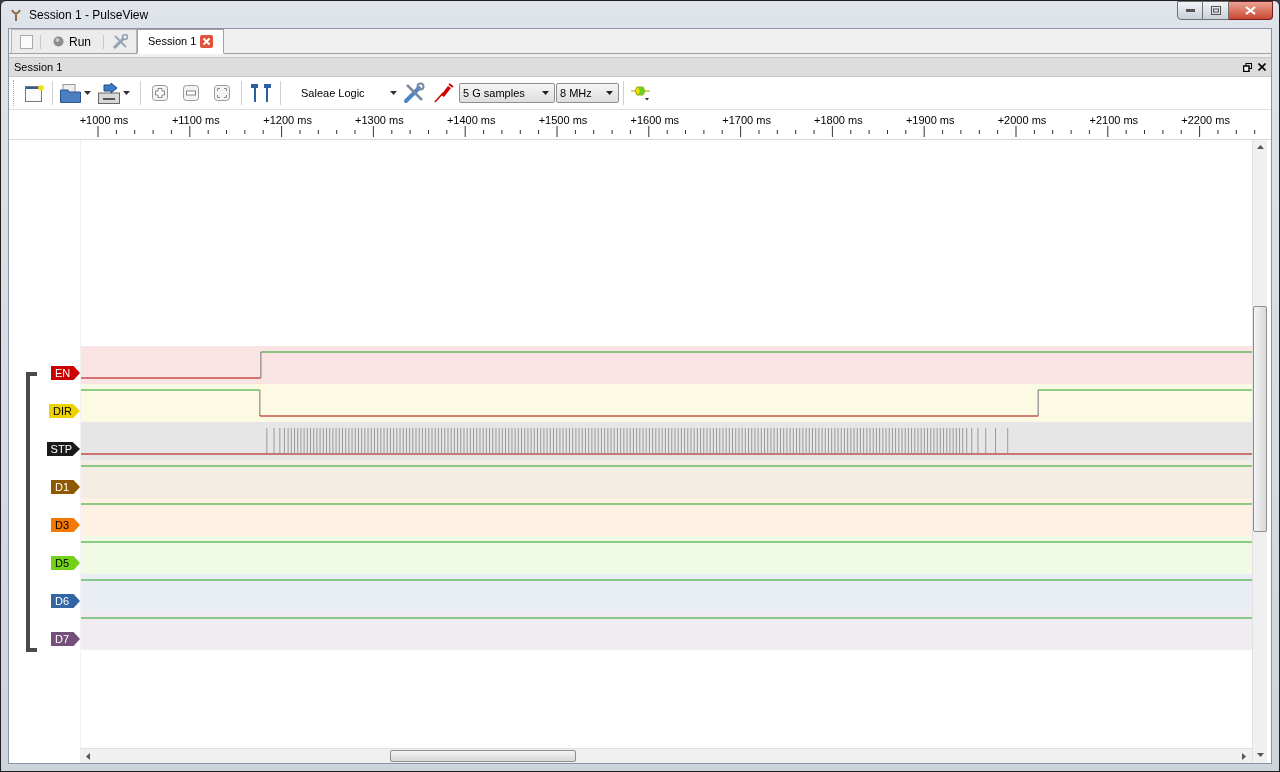 The image size is (1280, 772). I want to click on dock-title: Session 1, so click(38, 67).